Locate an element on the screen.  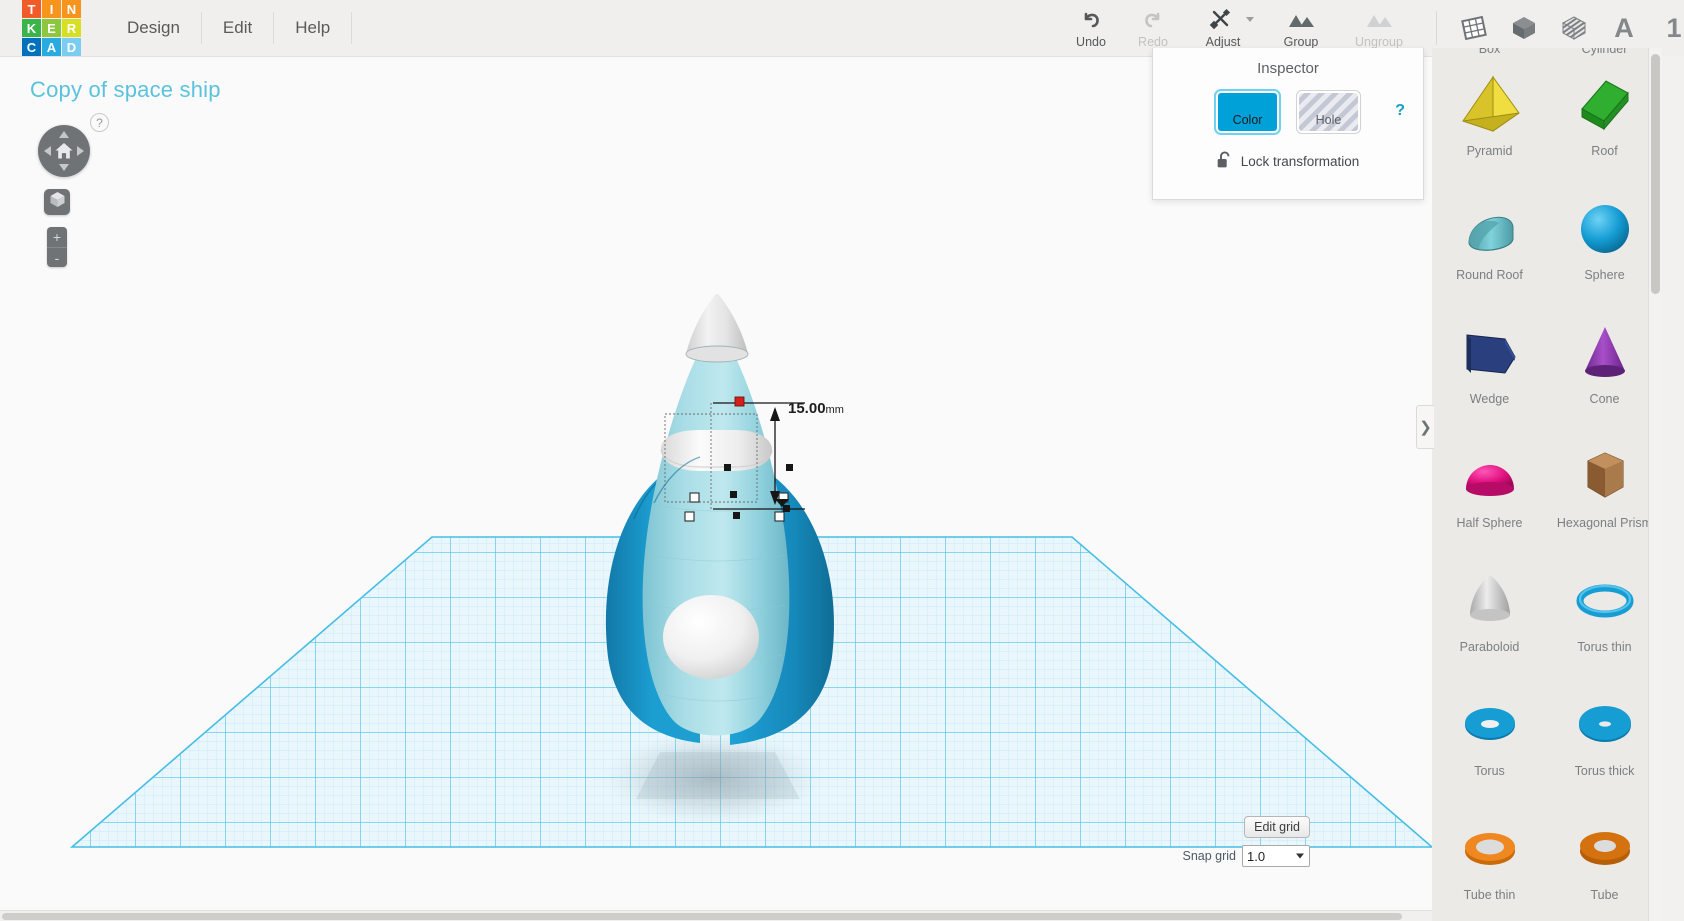
palette-item-label: Pyramid is located at coordinates (1489, 151).